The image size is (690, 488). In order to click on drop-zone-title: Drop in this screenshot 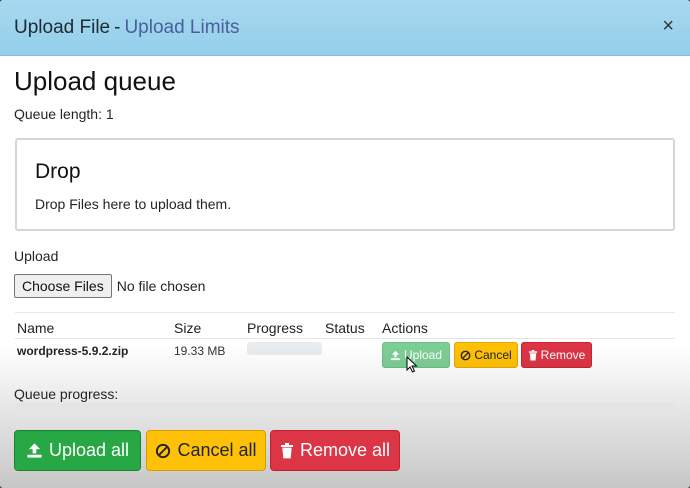, I will do `click(58, 171)`.